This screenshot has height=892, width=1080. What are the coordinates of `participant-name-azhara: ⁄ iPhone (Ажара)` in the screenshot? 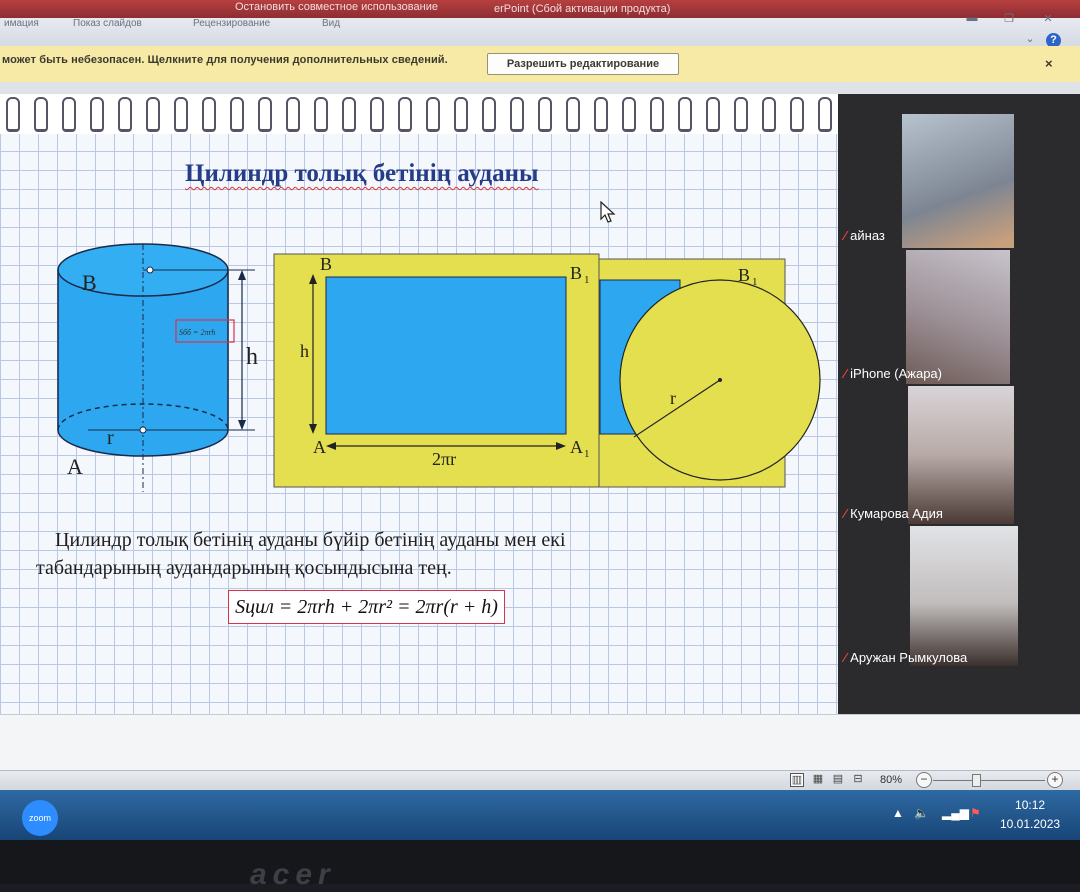 It's located at (893, 373).